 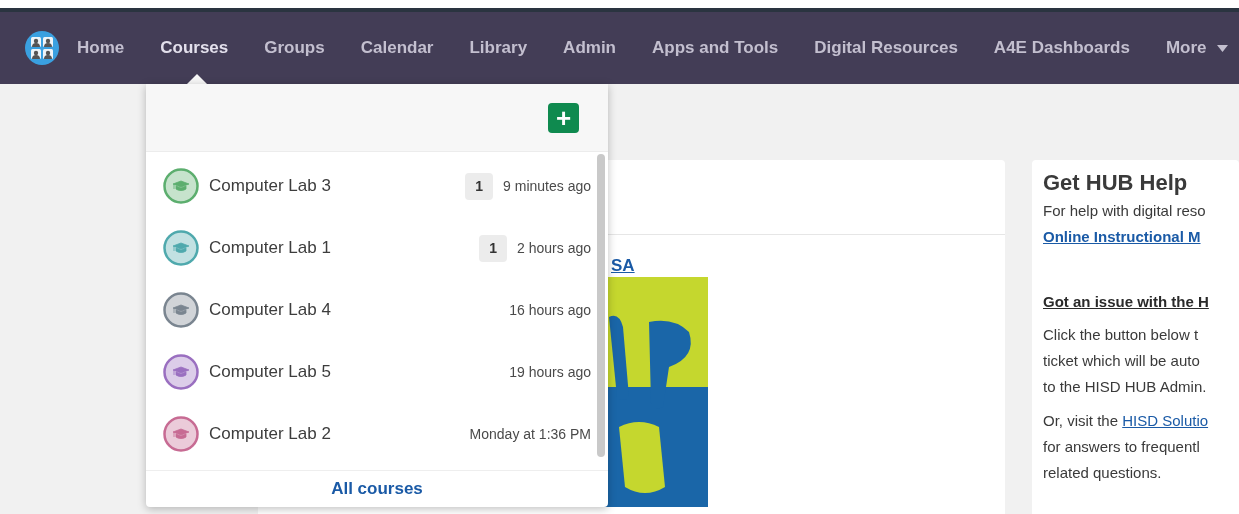 What do you see at coordinates (1126, 302) in the screenshot?
I see `section-heading: Got an issue with the H` at bounding box center [1126, 302].